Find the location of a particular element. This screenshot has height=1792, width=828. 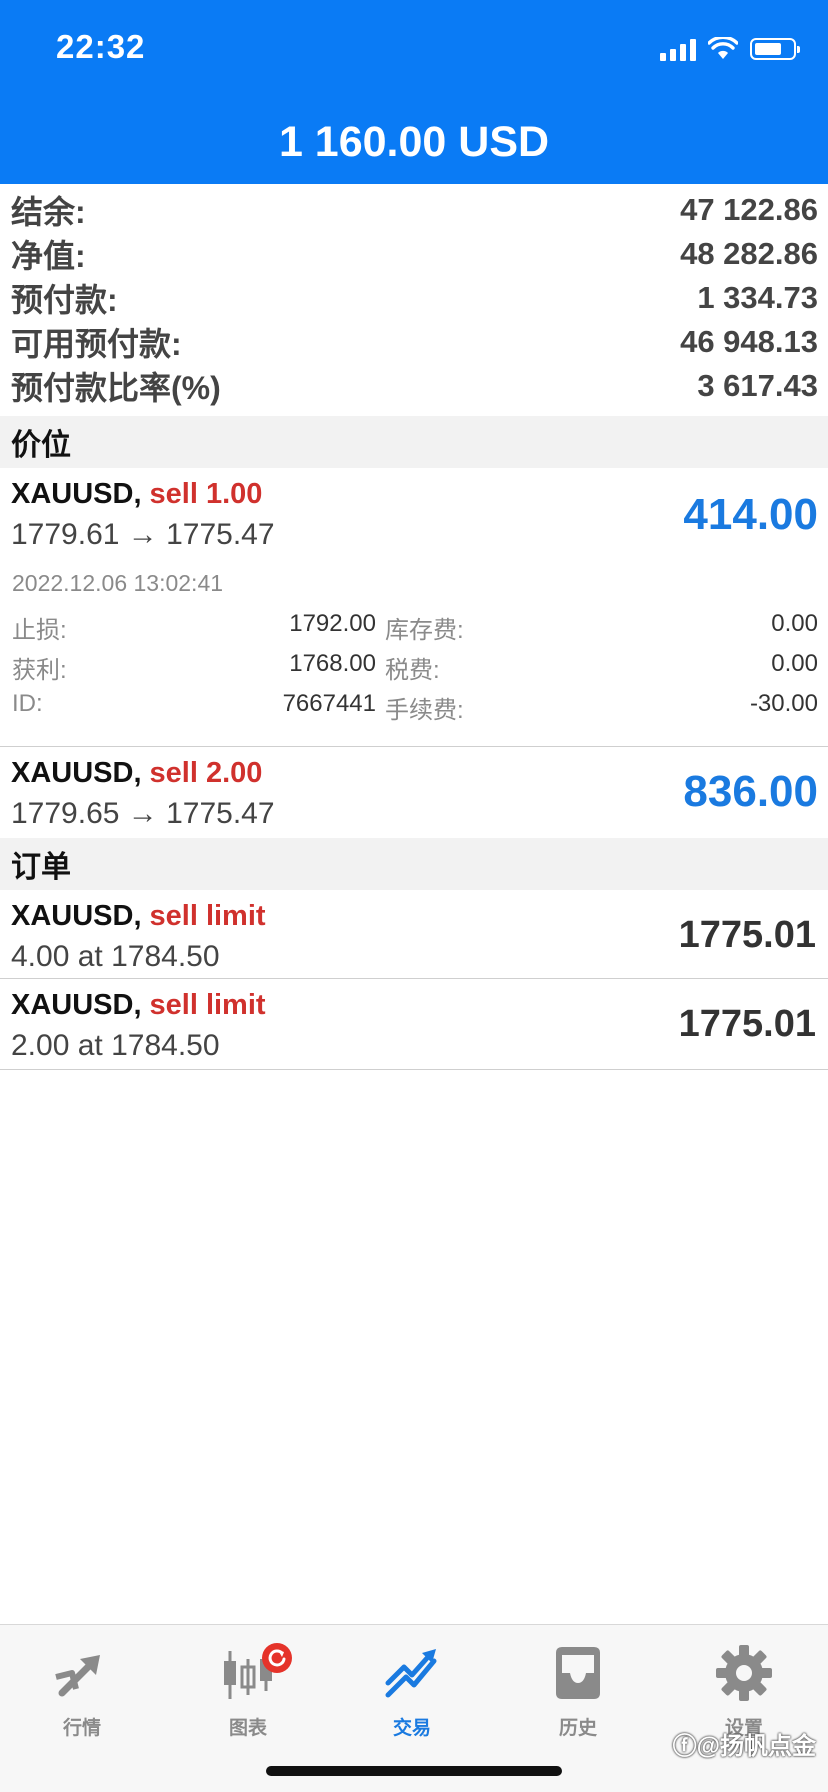

tab-quotes: 行情 is located at coordinates (82, 1689).